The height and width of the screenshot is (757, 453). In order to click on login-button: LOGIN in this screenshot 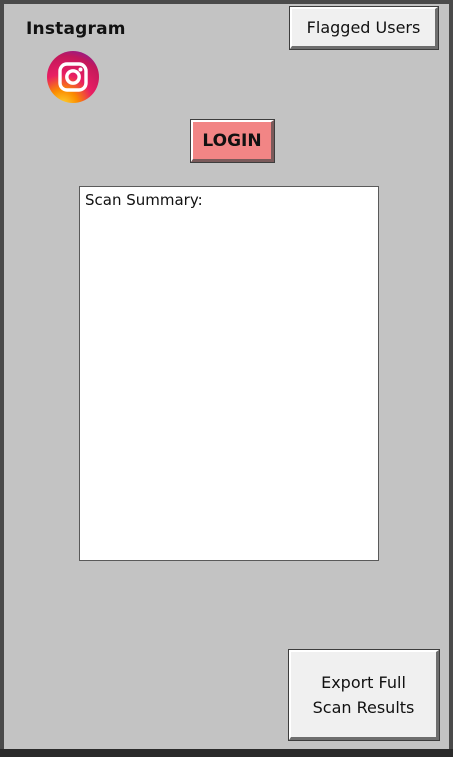, I will do `click(232, 141)`.